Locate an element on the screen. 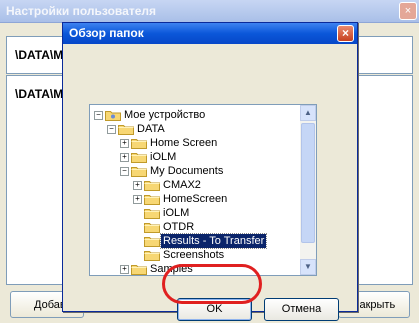  ok-button: OK is located at coordinates (214, 309).